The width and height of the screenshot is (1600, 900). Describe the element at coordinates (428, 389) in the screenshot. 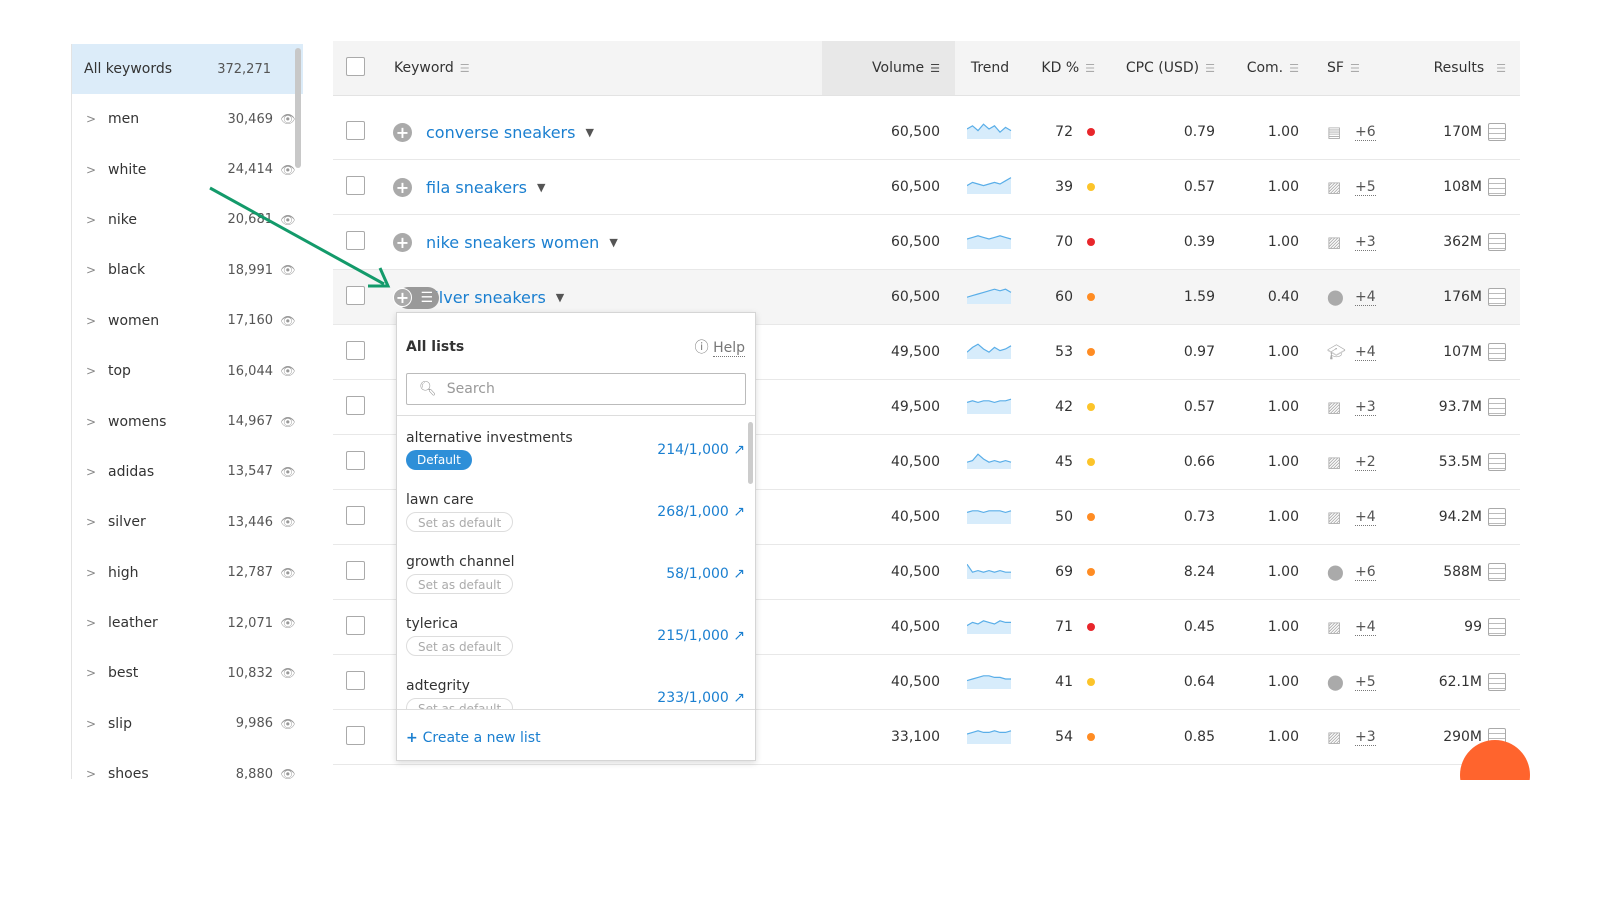

I see `search-icon: 🔍︎` at that location.